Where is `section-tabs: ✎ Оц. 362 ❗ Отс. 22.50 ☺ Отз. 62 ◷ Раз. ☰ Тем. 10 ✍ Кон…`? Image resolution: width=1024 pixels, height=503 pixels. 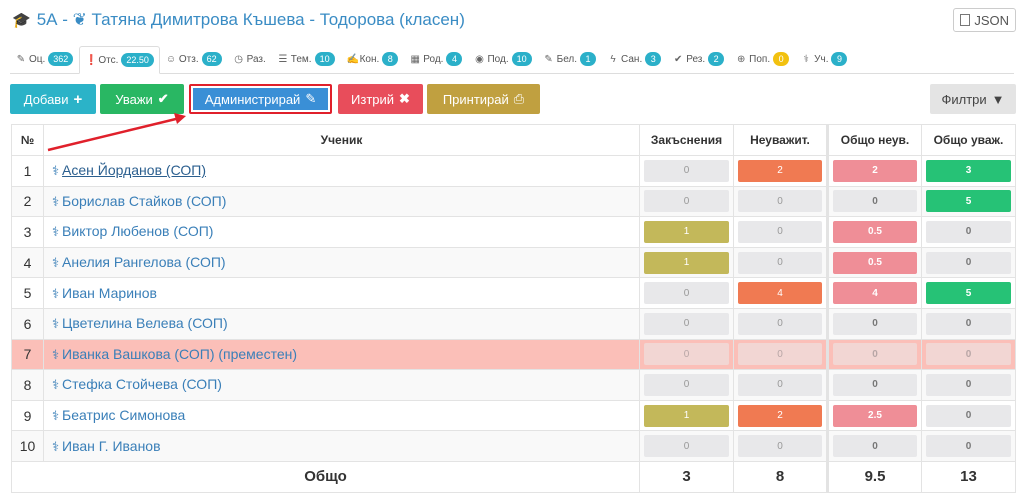
section-tabs: ✎ Оц. 362 ❗ Отс. 22.50 ☺ Отз. 62 ◷ Раз. ☰ Тем. 10 ✍ Кон… is located at coordinates (512, 59).